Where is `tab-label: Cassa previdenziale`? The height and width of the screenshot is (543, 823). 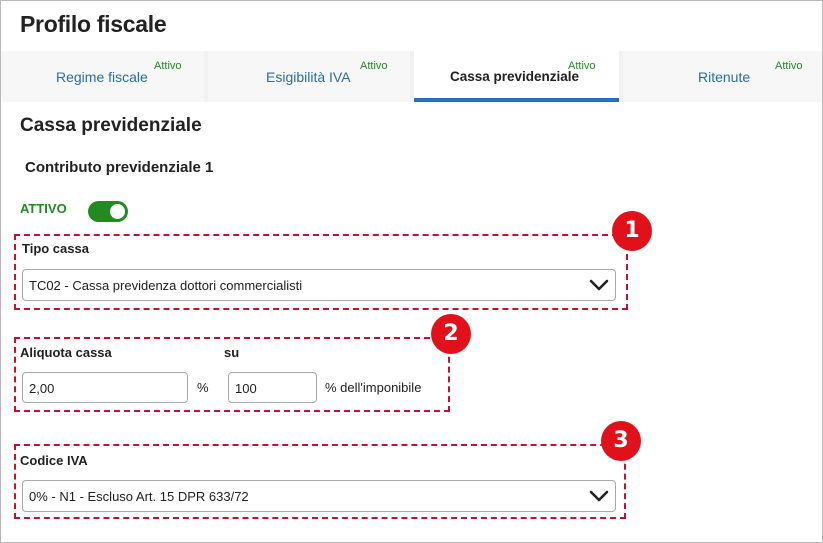 tab-label: Cassa previdenziale is located at coordinates (515, 76).